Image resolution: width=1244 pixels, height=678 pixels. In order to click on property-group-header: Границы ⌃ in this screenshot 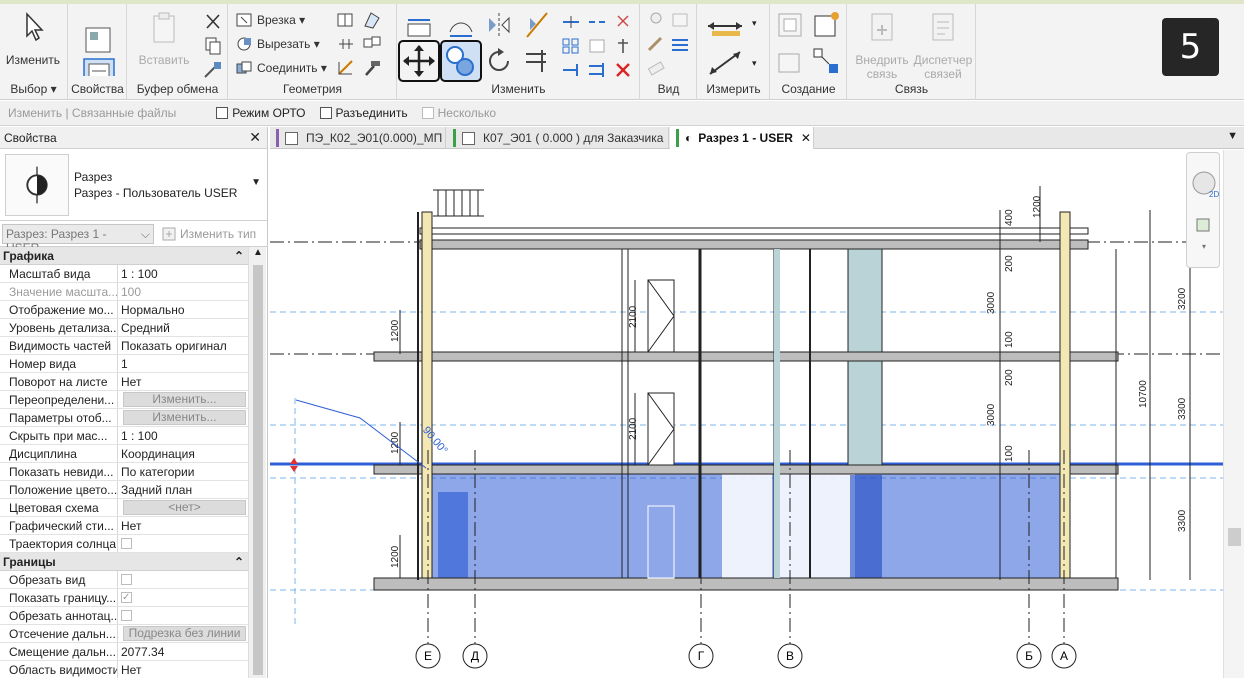, I will do `click(124, 562)`.